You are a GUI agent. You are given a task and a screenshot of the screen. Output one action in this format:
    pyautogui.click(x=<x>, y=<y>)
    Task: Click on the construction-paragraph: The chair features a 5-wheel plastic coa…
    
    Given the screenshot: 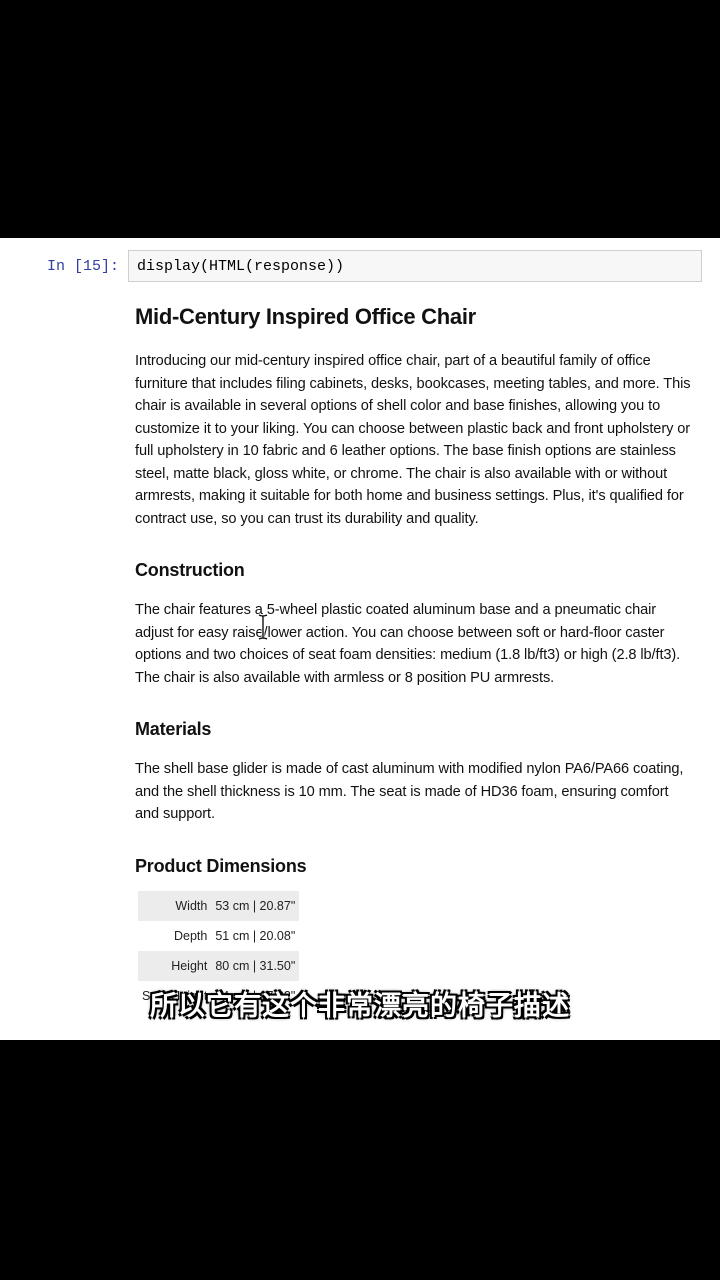 What is the action you would take?
    pyautogui.click(x=408, y=644)
    